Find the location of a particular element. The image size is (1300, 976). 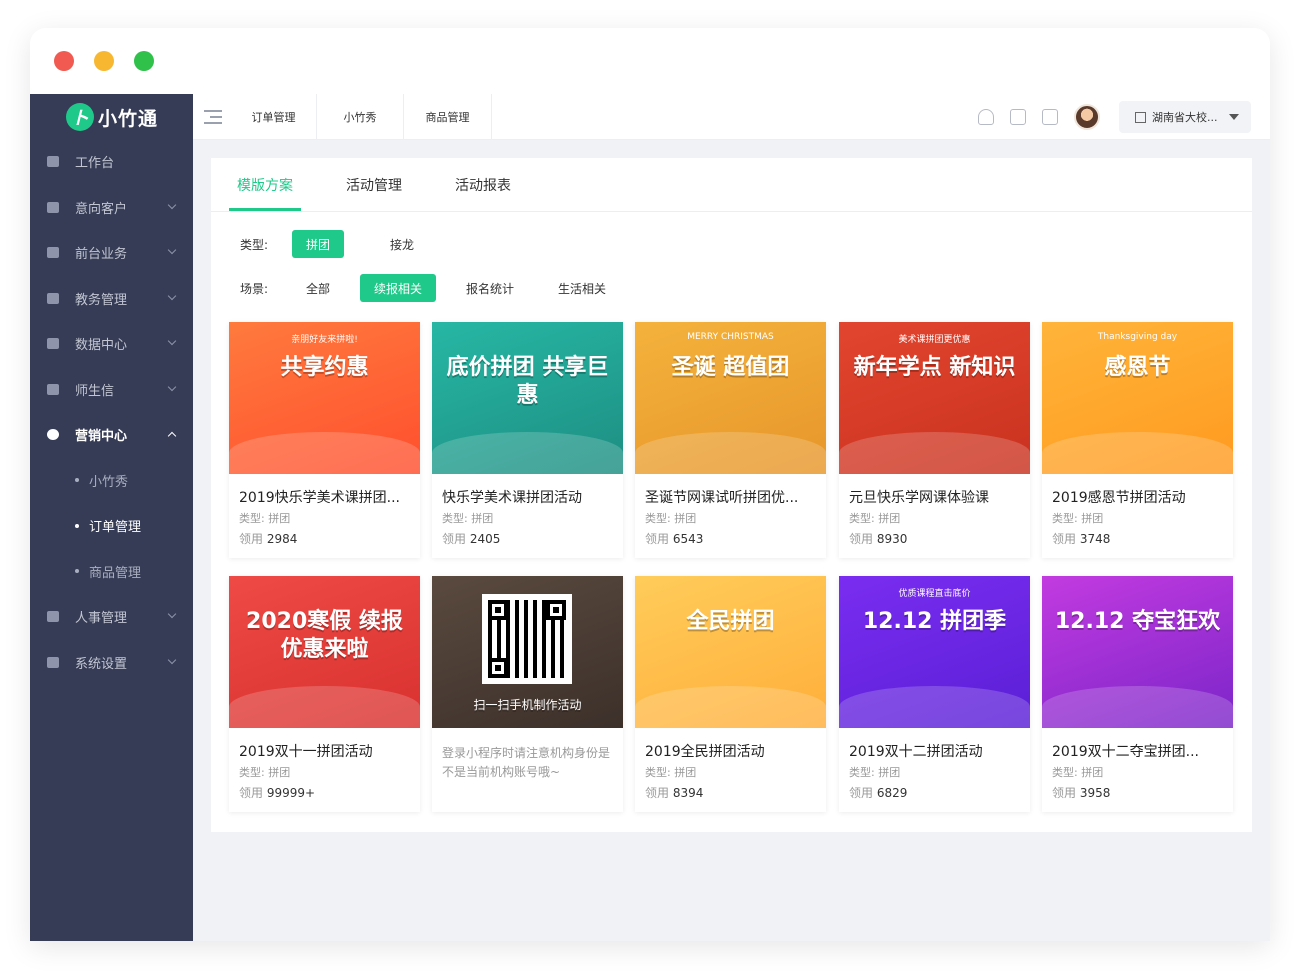

template-card: 美术课拼团更优惠 新年学点 新知识 元旦快乐学网课体验课 类型: 拼团 领用 8930 is located at coordinates (934, 440).